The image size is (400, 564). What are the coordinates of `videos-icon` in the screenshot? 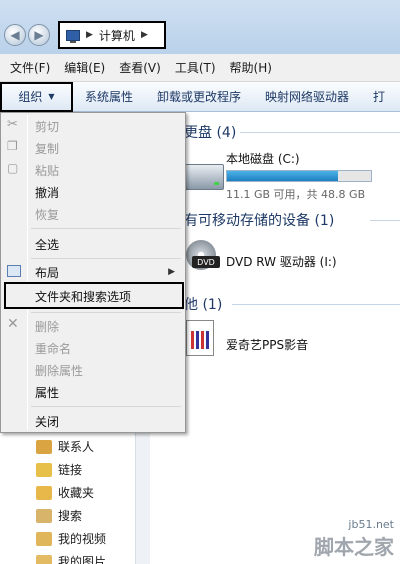 It's located at (44, 538).